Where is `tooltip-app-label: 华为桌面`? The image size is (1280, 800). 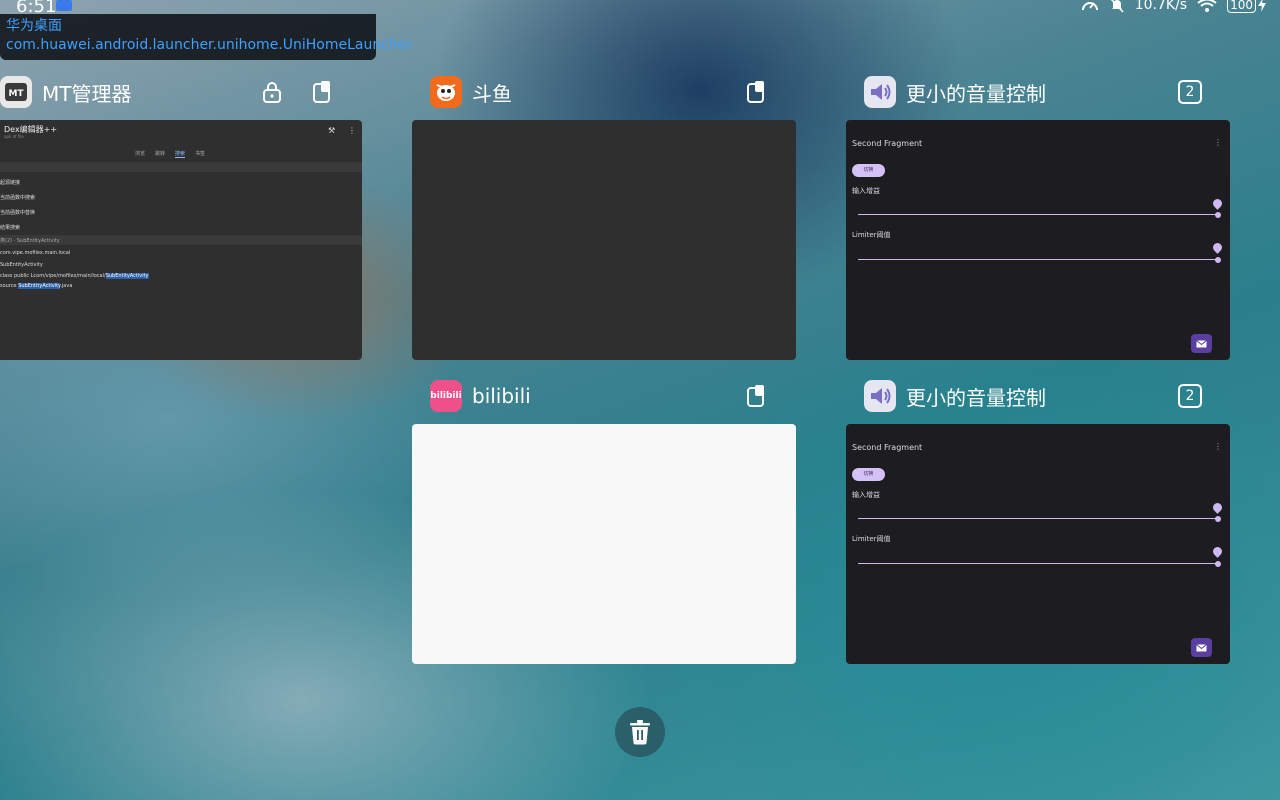
tooltip-app-label: 华为桌面 is located at coordinates (34, 26).